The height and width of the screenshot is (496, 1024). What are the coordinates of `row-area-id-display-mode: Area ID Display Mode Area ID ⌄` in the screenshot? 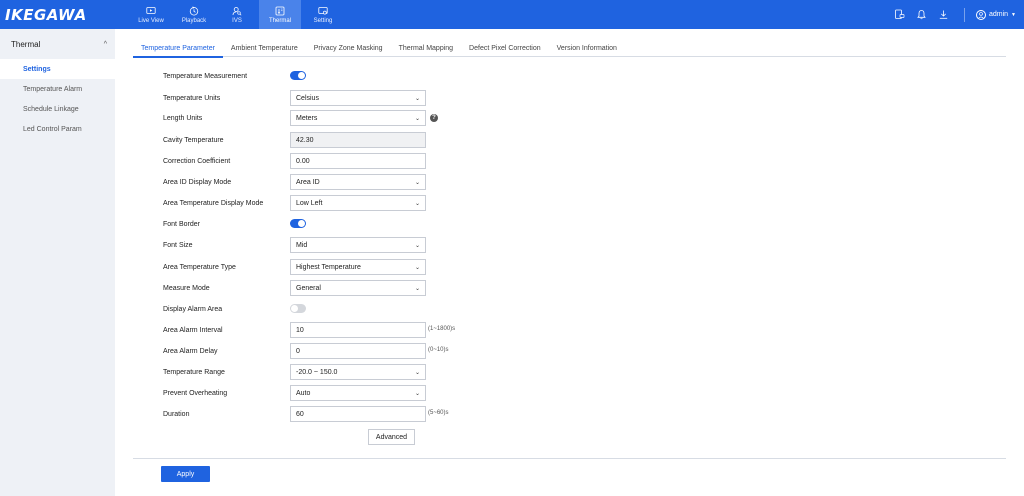 It's located at (313, 182).